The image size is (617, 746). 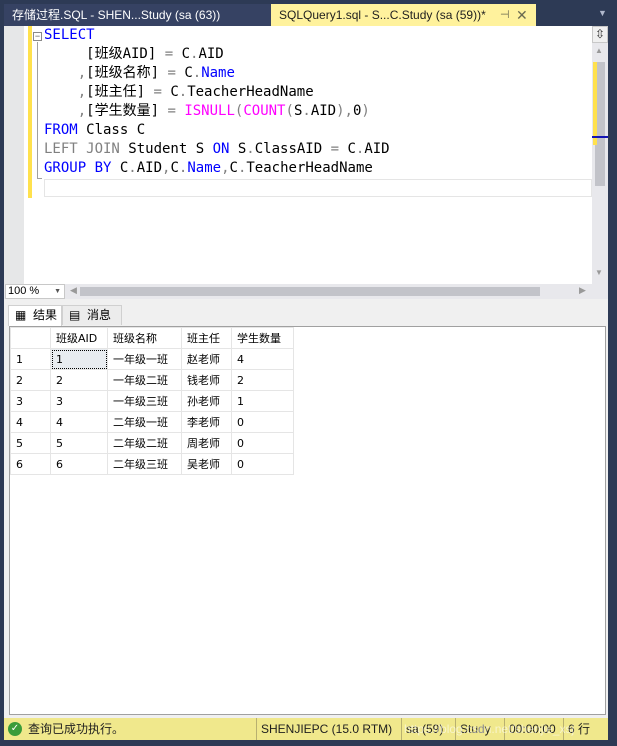 I want to click on close-icon: ✕, so click(x=522, y=15).